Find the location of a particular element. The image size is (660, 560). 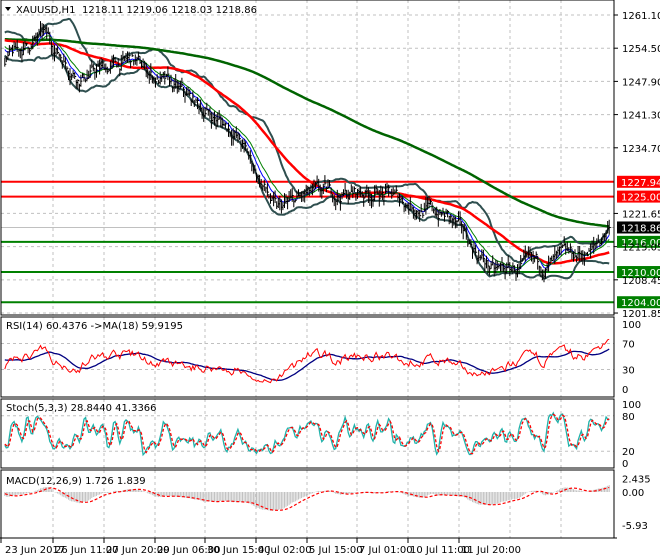

price-tick-label: 1261.10 is located at coordinates (641, 16).